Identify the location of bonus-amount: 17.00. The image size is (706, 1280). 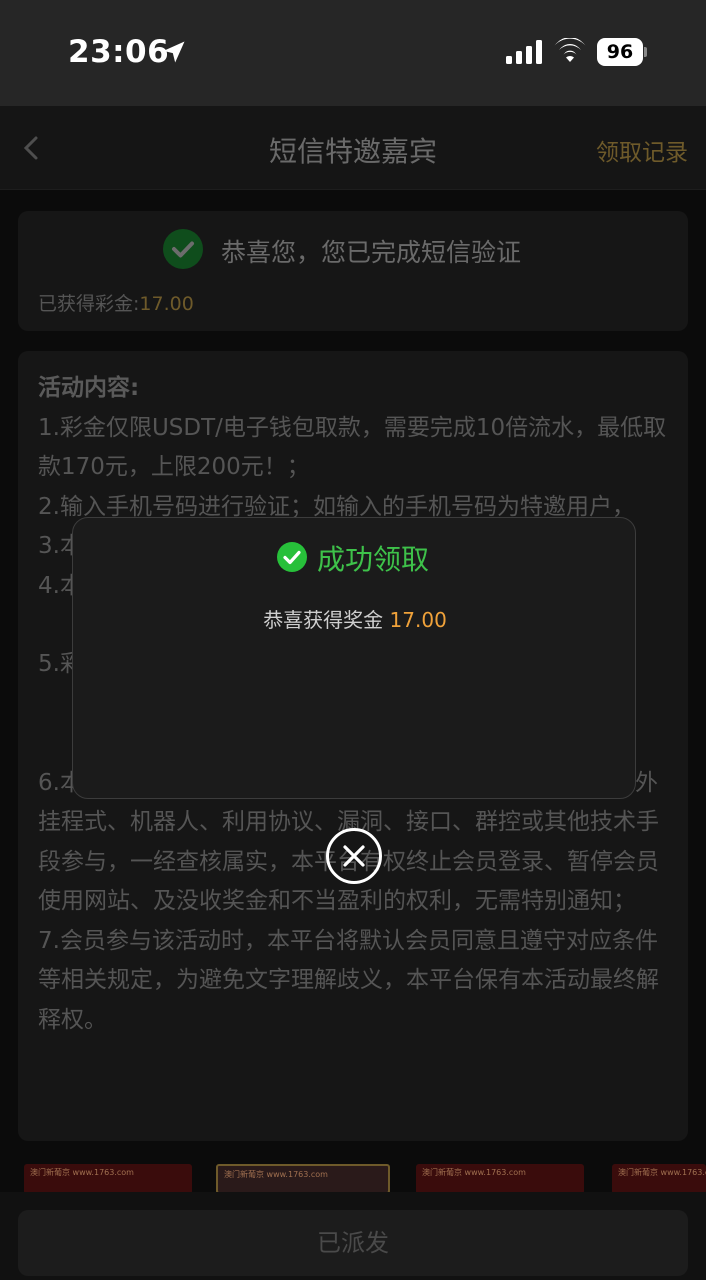
(166, 304).